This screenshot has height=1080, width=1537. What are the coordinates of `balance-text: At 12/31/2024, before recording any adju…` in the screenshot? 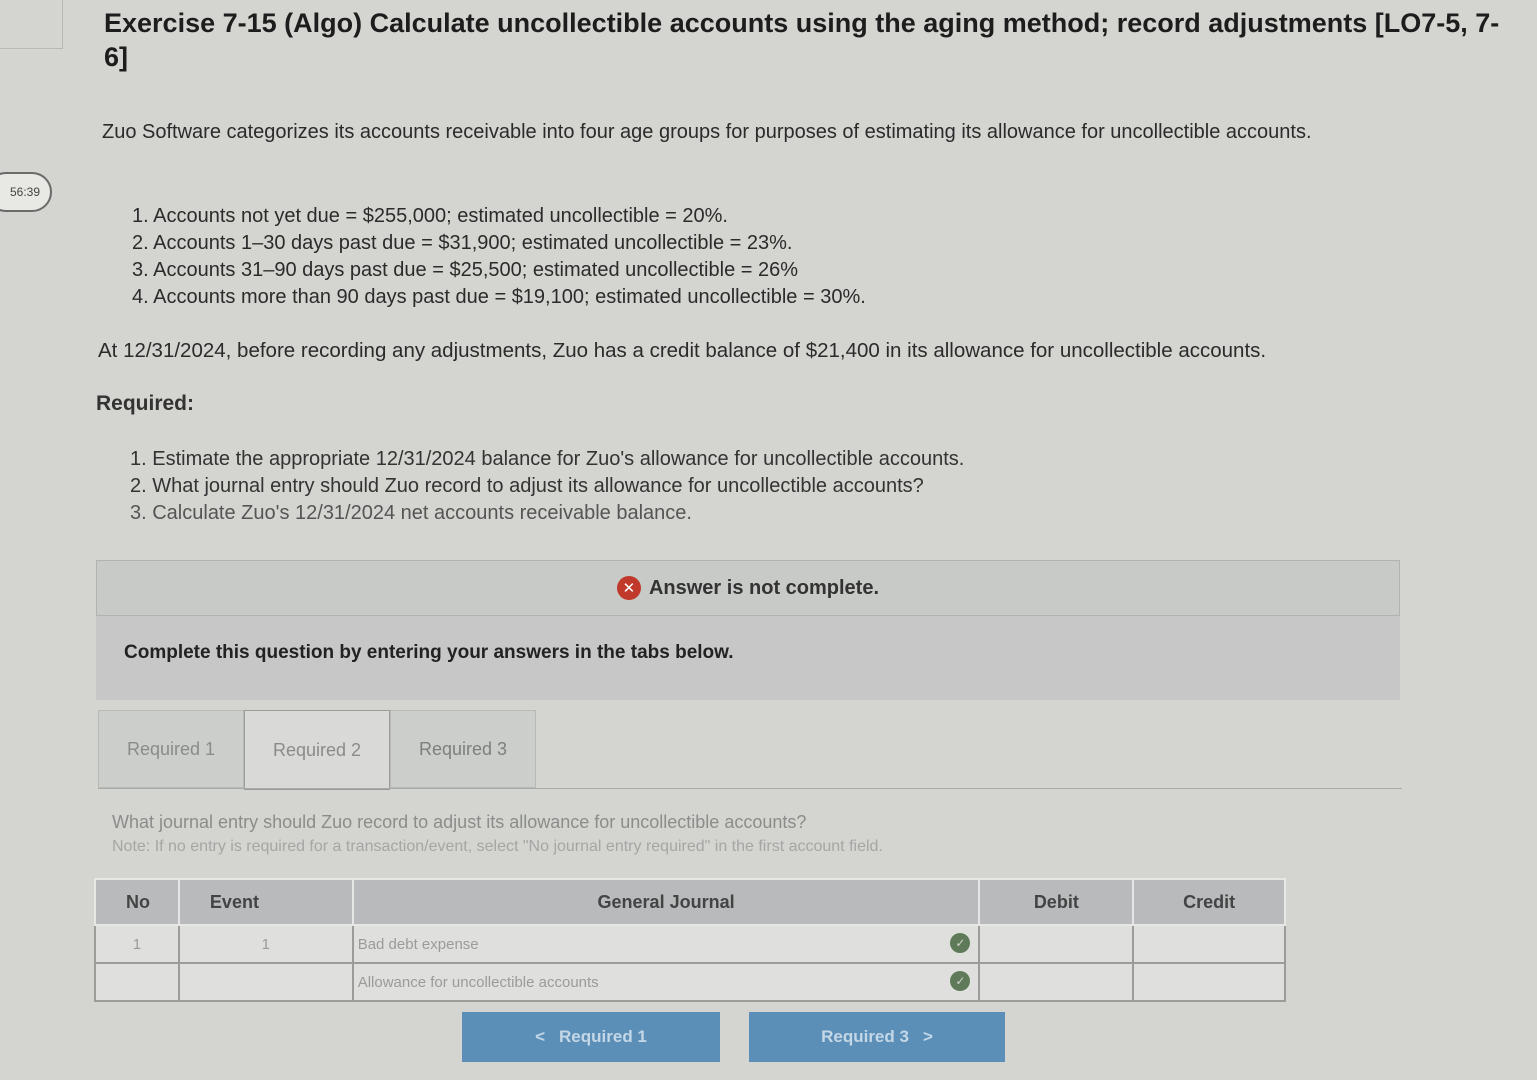 It's located at (682, 350).